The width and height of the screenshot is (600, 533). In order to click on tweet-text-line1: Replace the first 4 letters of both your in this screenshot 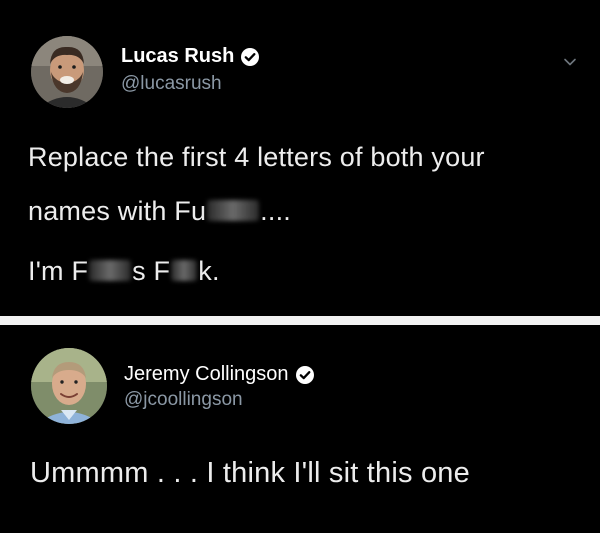, I will do `click(256, 157)`.